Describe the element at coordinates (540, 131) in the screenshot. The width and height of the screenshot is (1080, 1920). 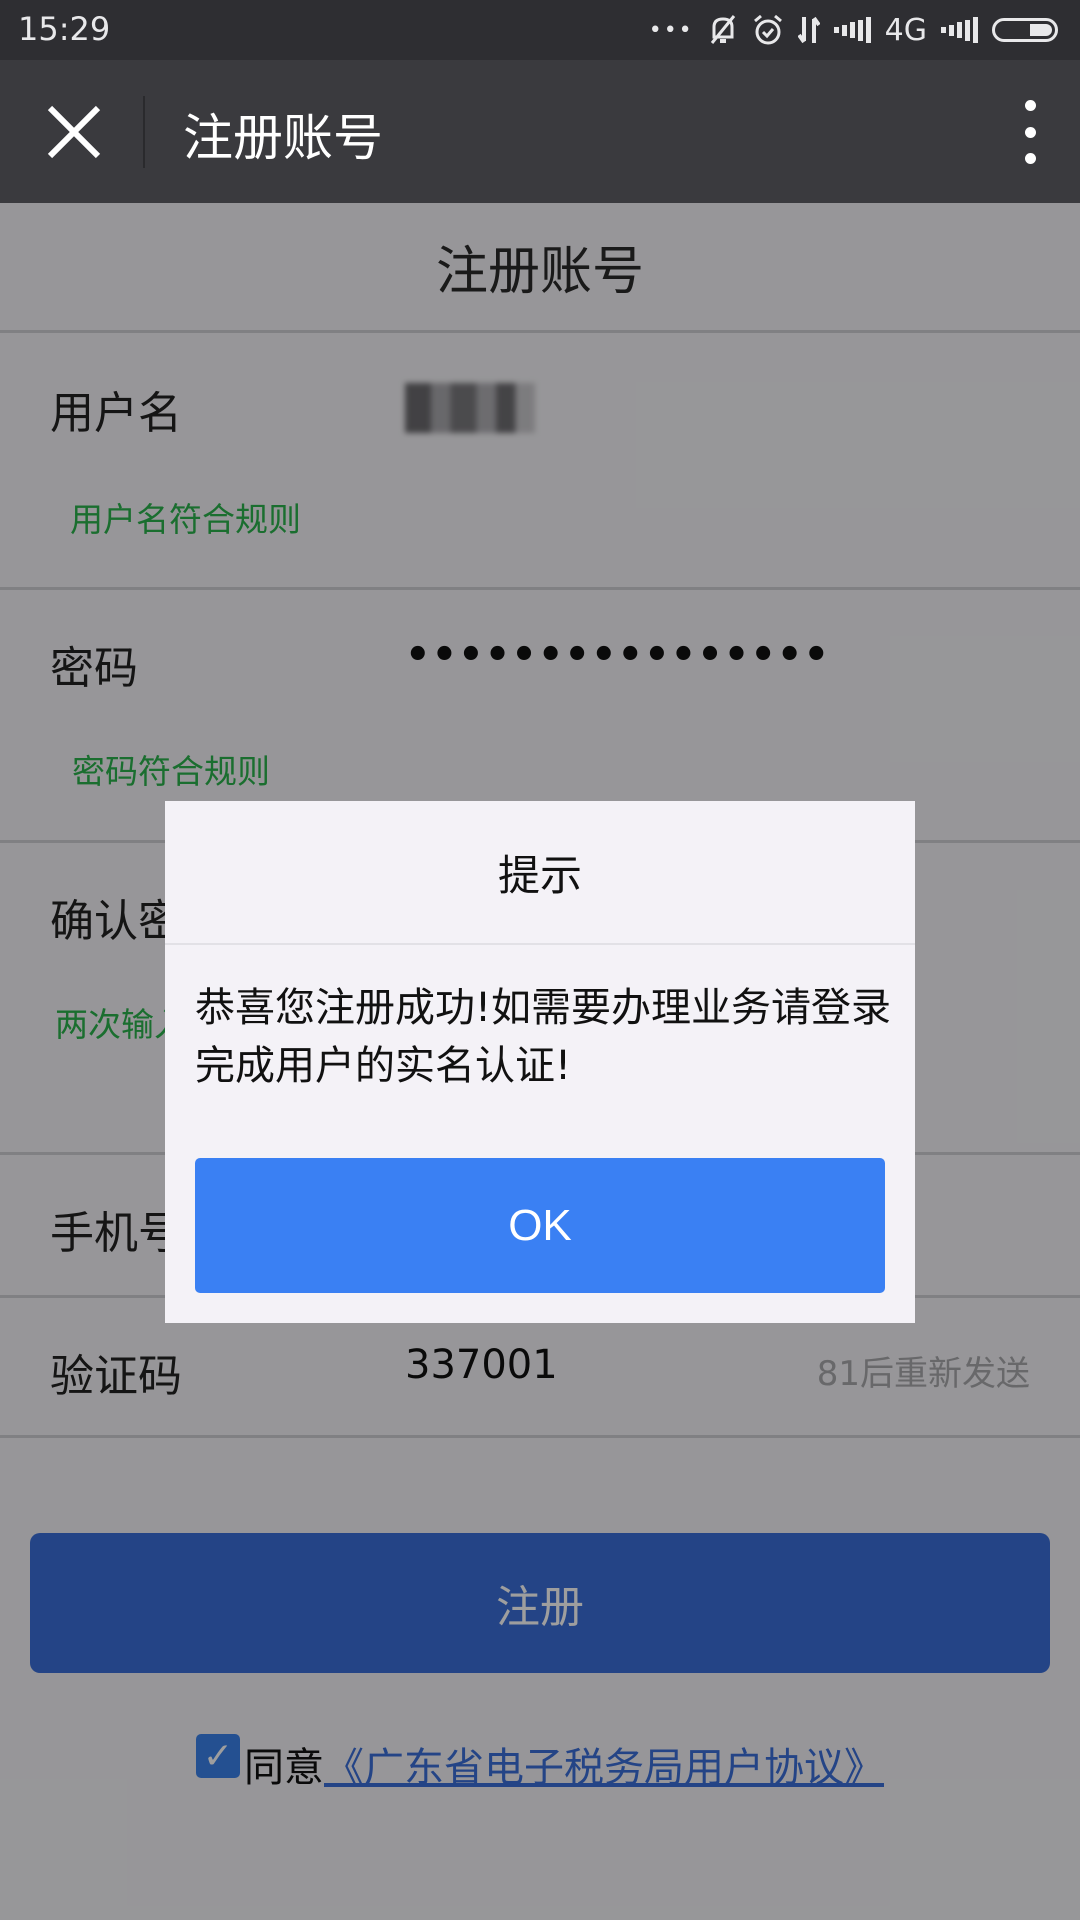
I see `app-bar: 注册账号` at that location.